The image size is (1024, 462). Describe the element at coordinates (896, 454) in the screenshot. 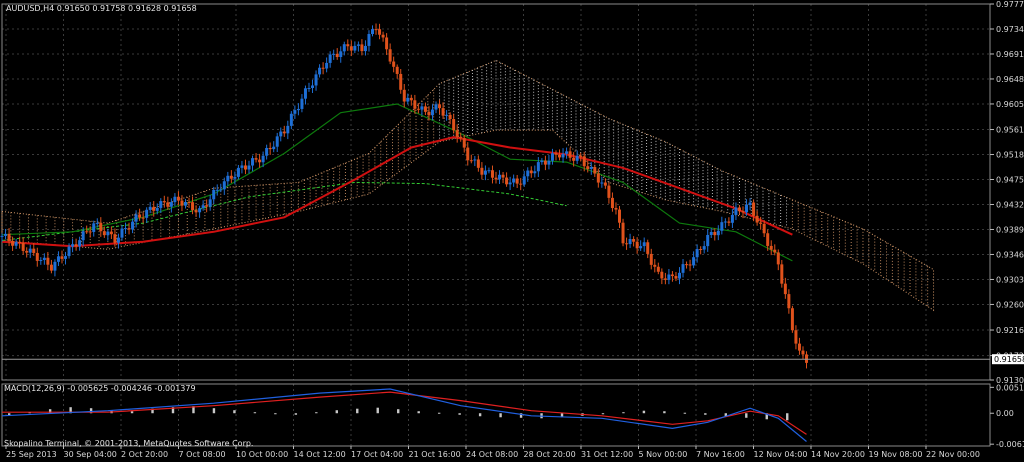

I see `x-tick-label: 19 Nov 08:00` at that location.